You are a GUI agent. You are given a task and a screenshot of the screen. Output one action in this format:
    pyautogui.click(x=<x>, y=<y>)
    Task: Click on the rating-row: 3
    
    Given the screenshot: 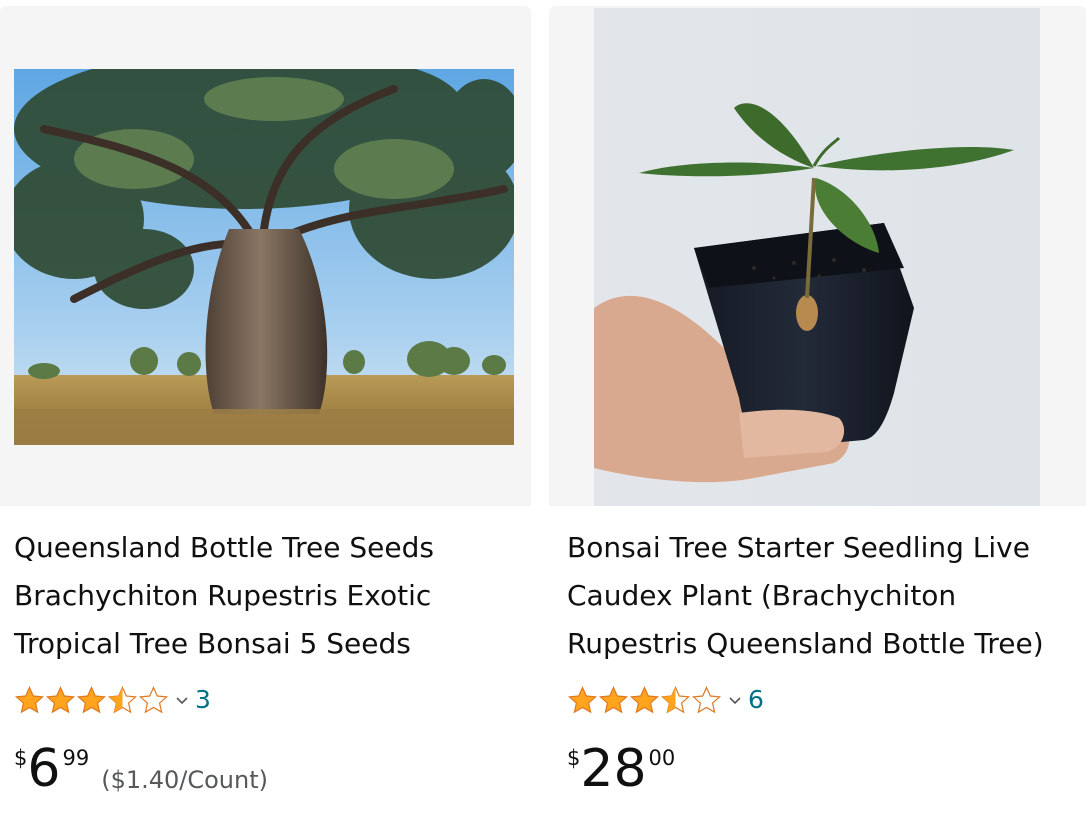 What is the action you would take?
    pyautogui.click(x=112, y=700)
    